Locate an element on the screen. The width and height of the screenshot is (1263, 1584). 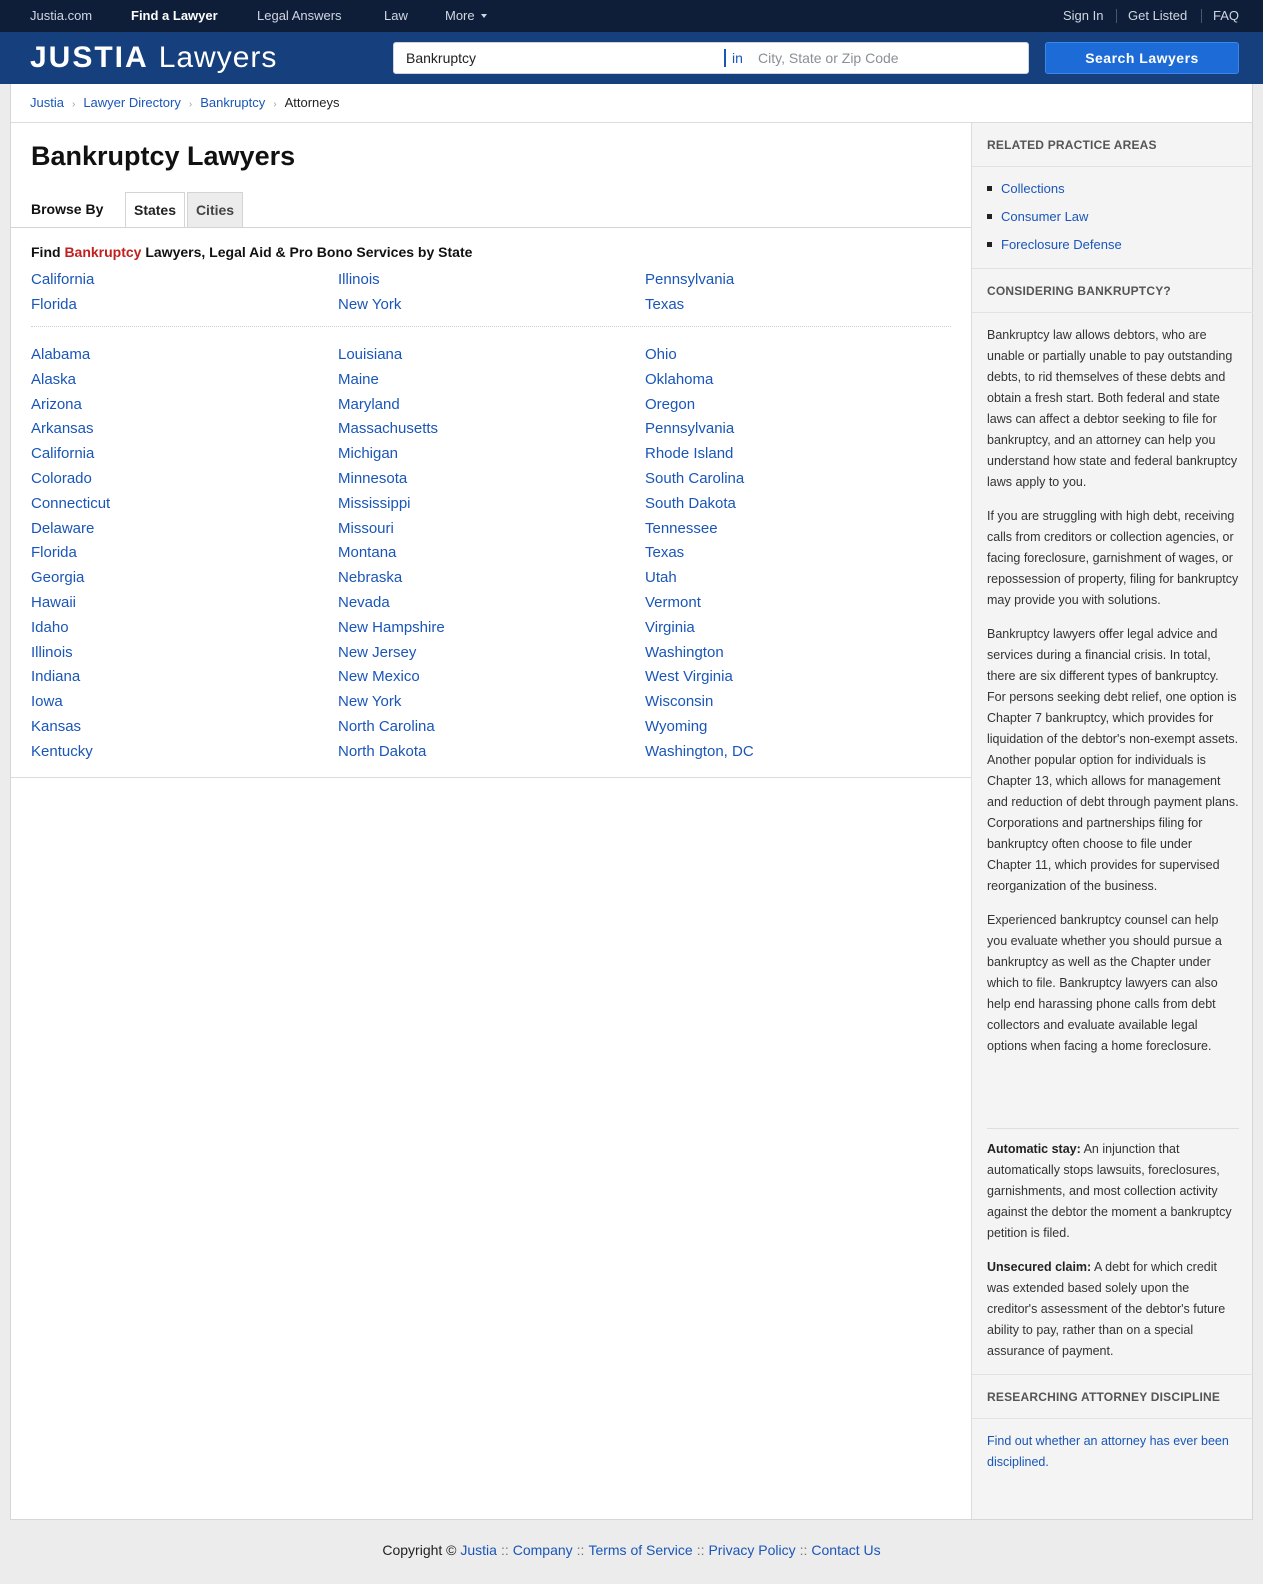
state-link: South Carolina is located at coordinates (798, 479).